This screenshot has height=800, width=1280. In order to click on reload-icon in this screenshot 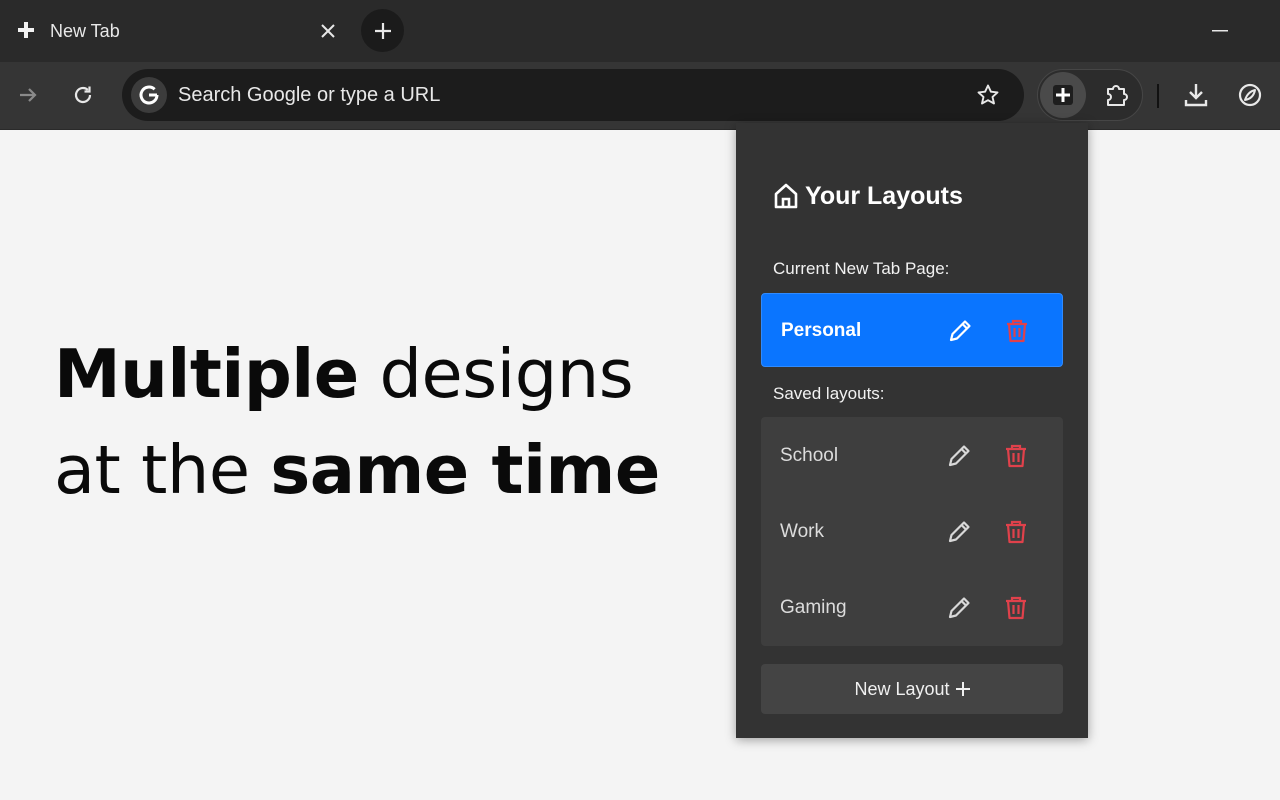, I will do `click(83, 95)`.